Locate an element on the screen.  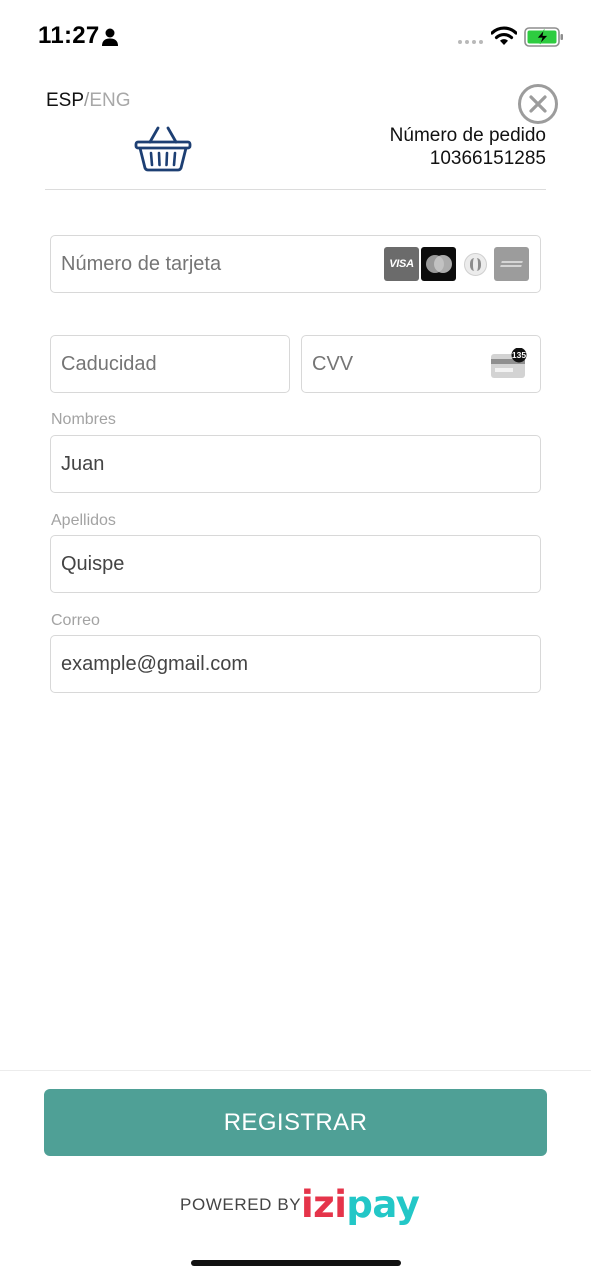
izipay-logo: izipay is located at coordinates (360, 1204).